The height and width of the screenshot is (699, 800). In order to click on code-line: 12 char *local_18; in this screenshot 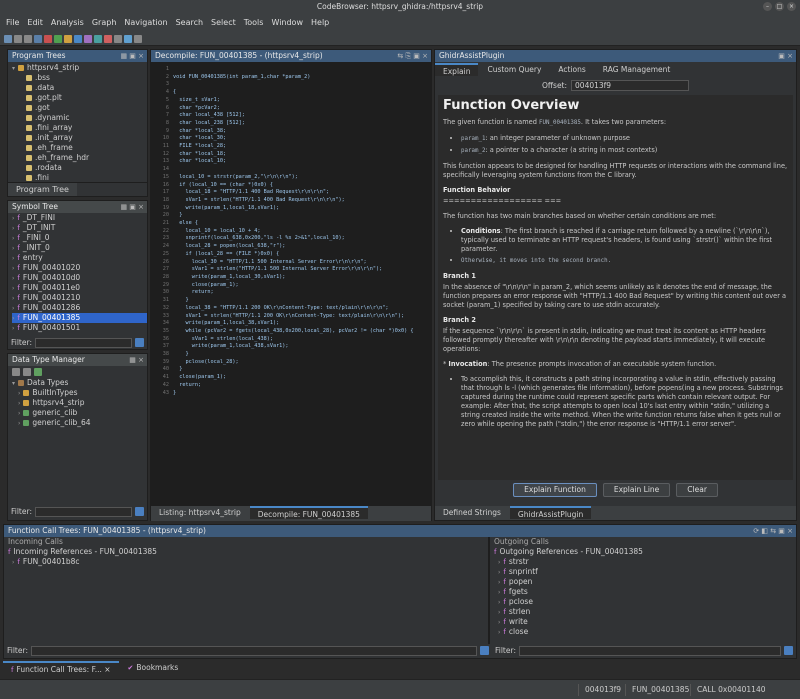, I will do `click(291, 155)`.